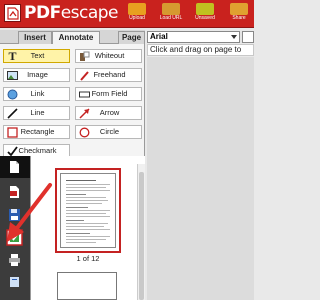 This screenshot has height=300, width=320. I want to click on arrow-tool-button: Arrow, so click(108, 113).